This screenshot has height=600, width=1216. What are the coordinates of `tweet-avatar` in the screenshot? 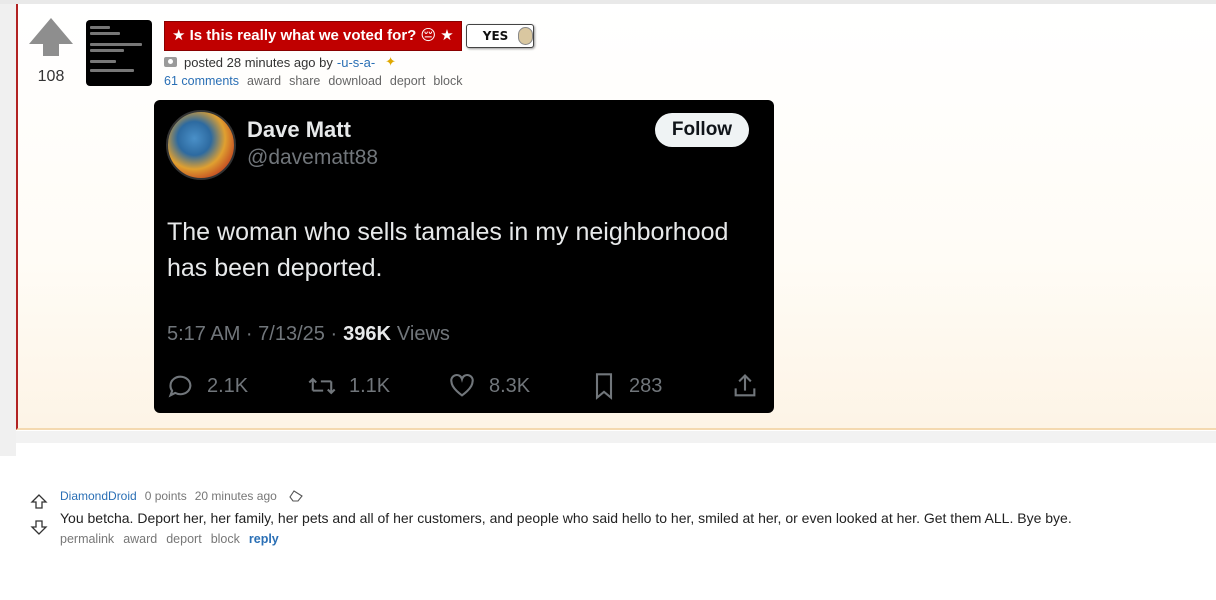 It's located at (201, 145).